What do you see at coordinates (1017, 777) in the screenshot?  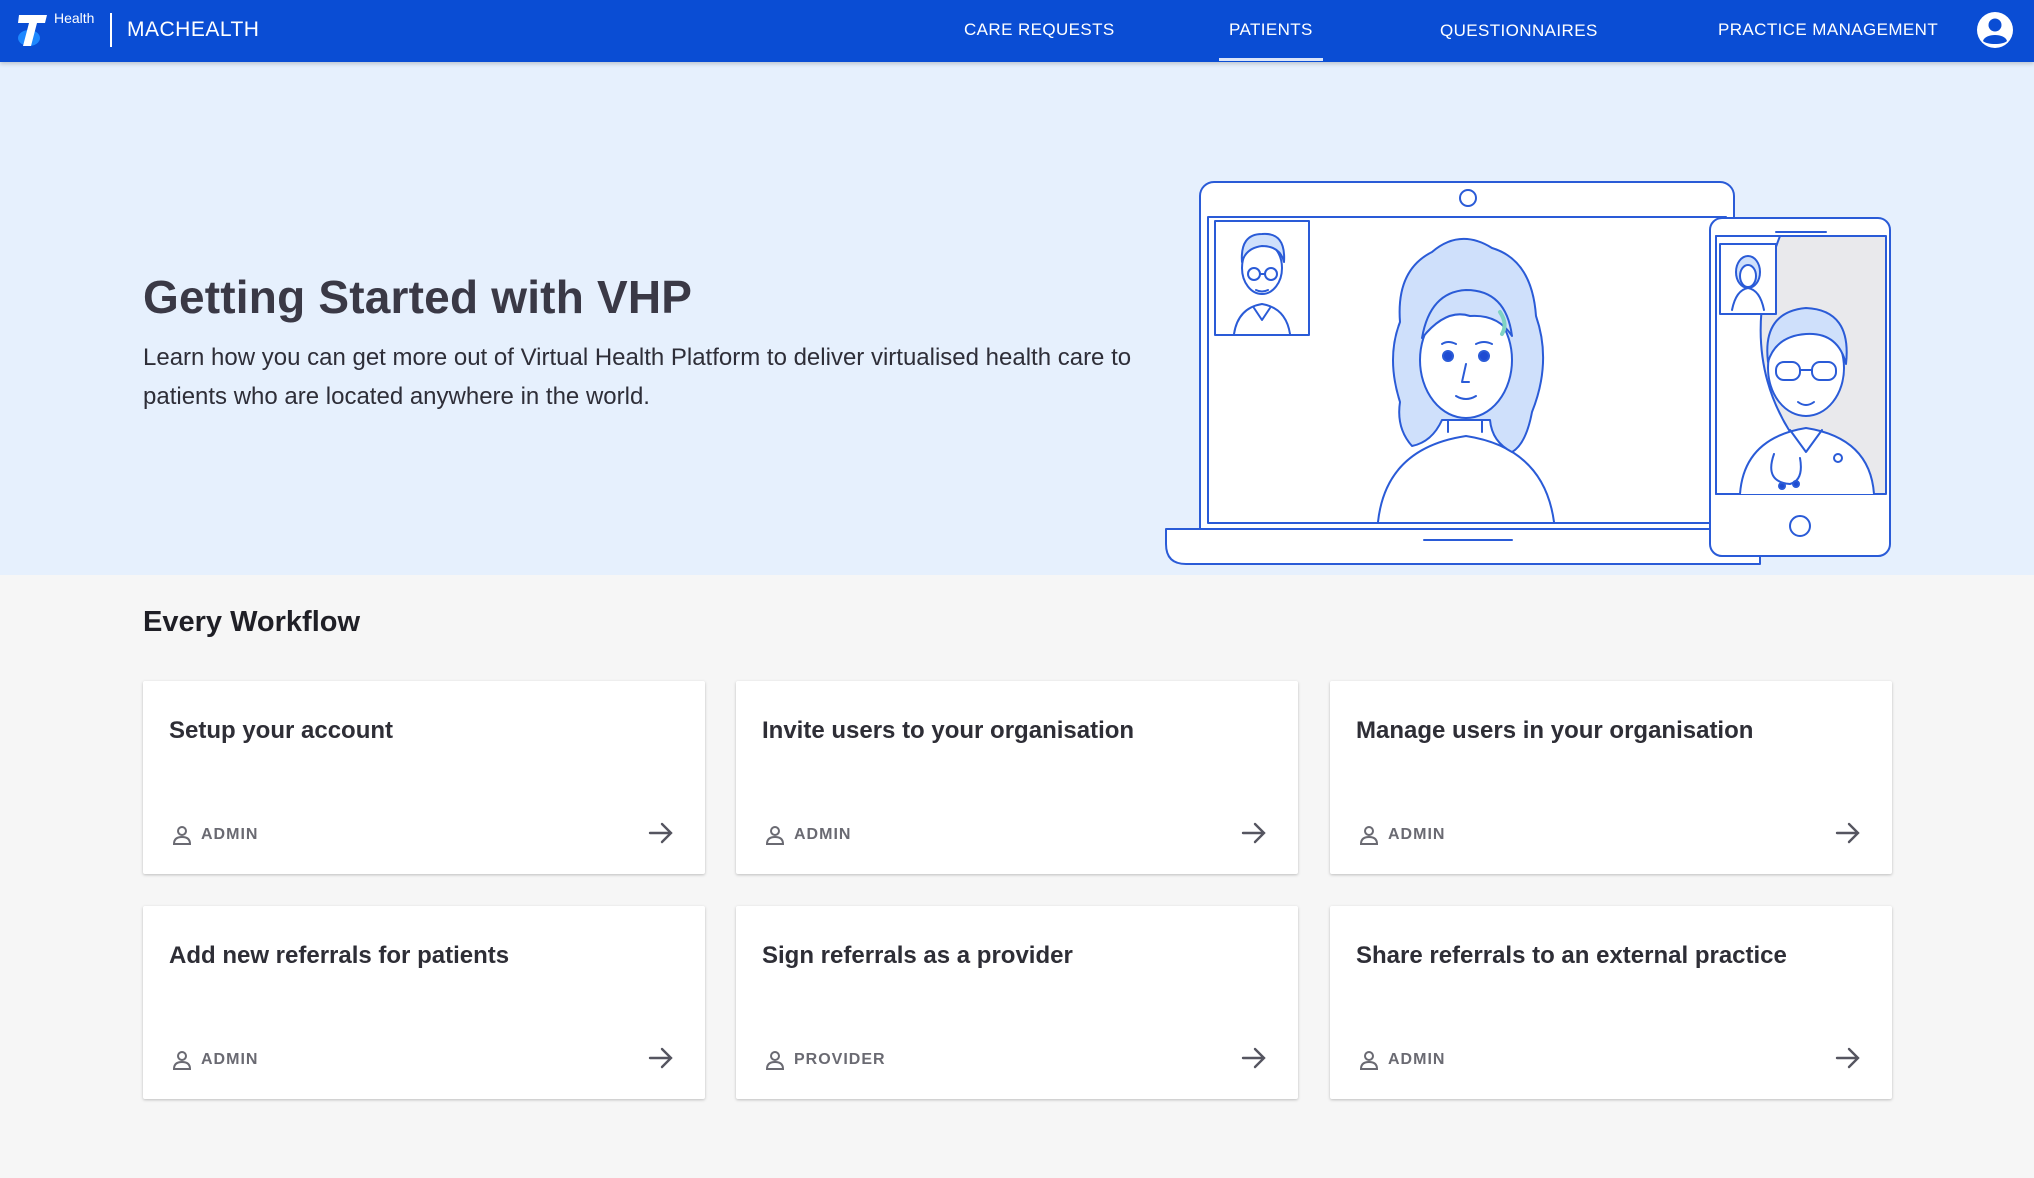 I see `workflow-card-invite-users: Invite users to your organisation ADMIN` at bounding box center [1017, 777].